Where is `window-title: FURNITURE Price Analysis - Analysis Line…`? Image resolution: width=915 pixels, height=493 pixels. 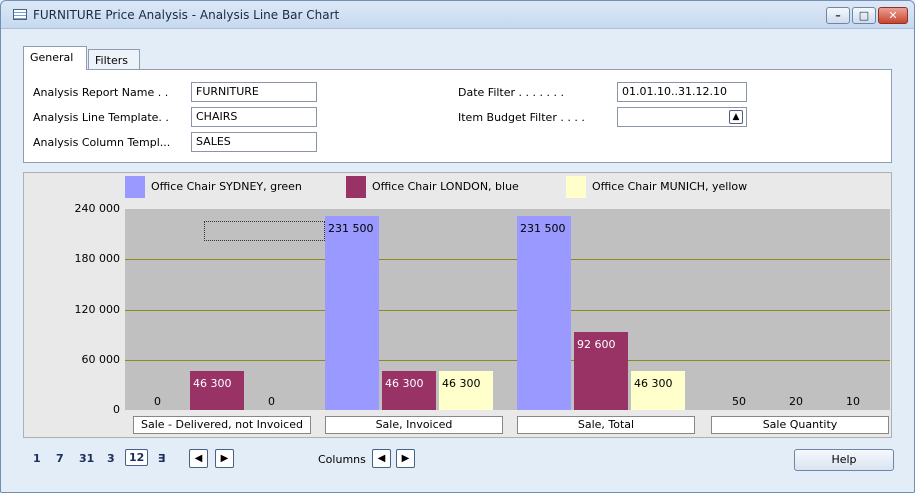
window-title: FURNITURE Price Analysis - Analysis Line… is located at coordinates (186, 15).